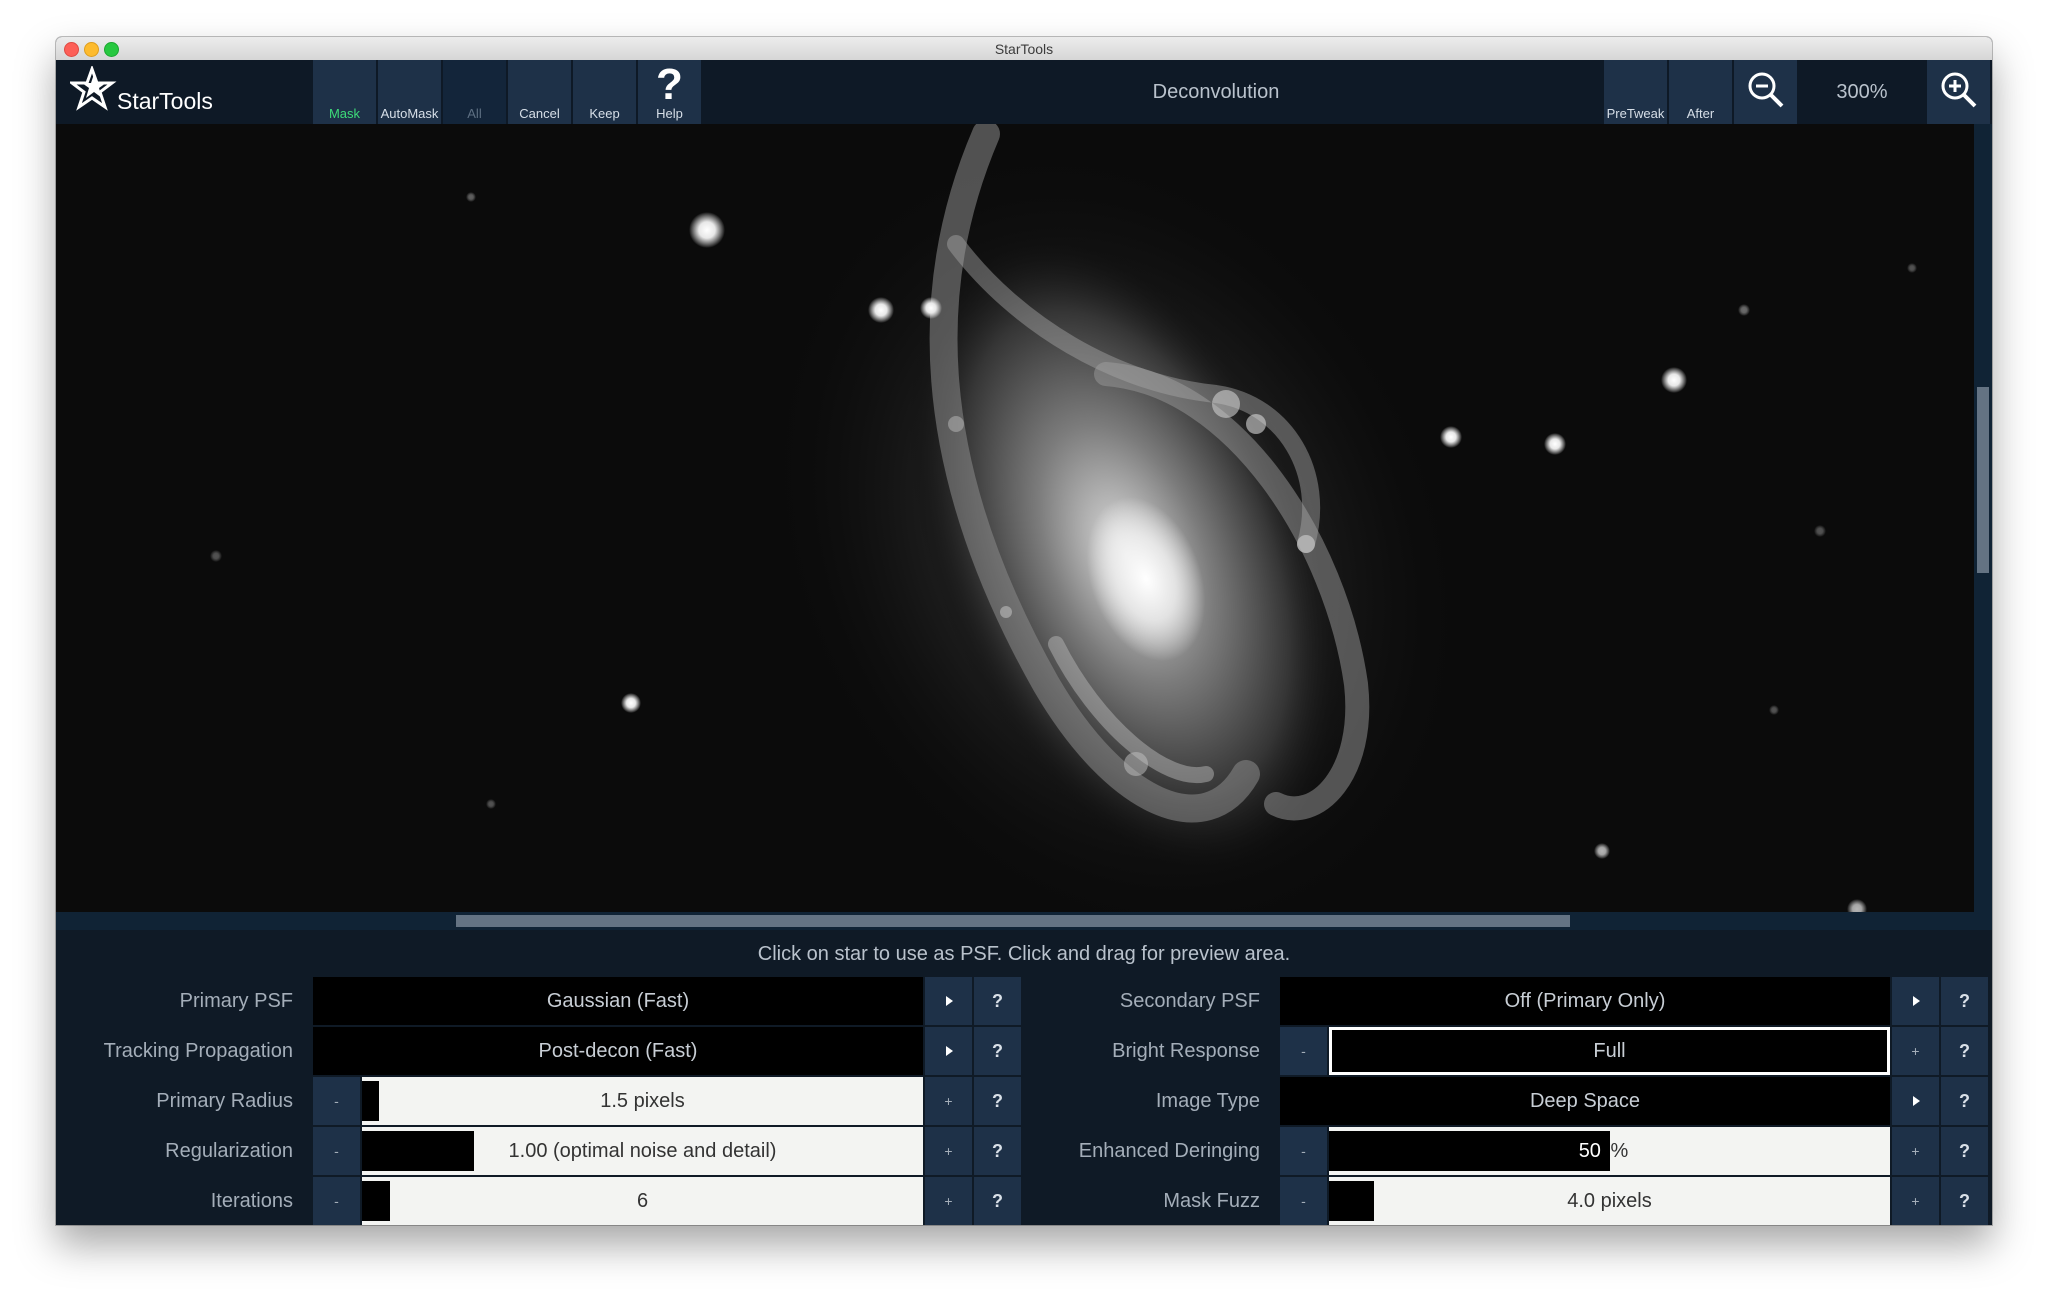 The height and width of the screenshot is (1299, 2048). I want to click on window-title: StarTools, so click(1024, 49).